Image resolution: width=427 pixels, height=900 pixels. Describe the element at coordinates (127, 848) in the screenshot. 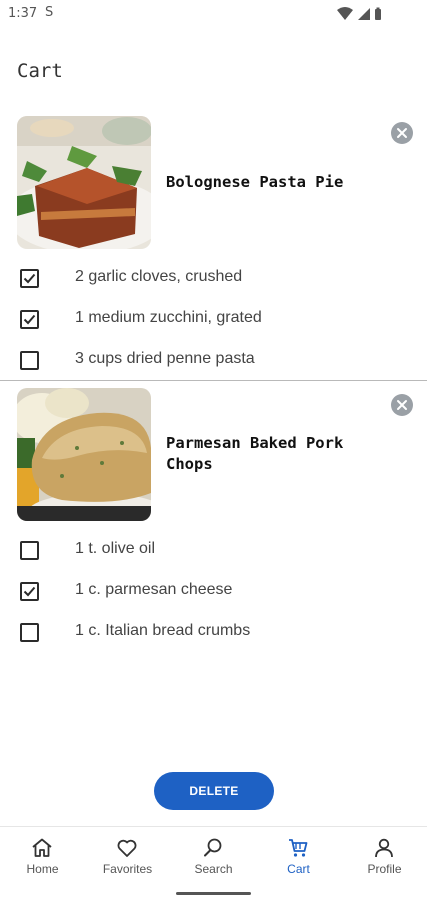

I see `heart-icon` at that location.